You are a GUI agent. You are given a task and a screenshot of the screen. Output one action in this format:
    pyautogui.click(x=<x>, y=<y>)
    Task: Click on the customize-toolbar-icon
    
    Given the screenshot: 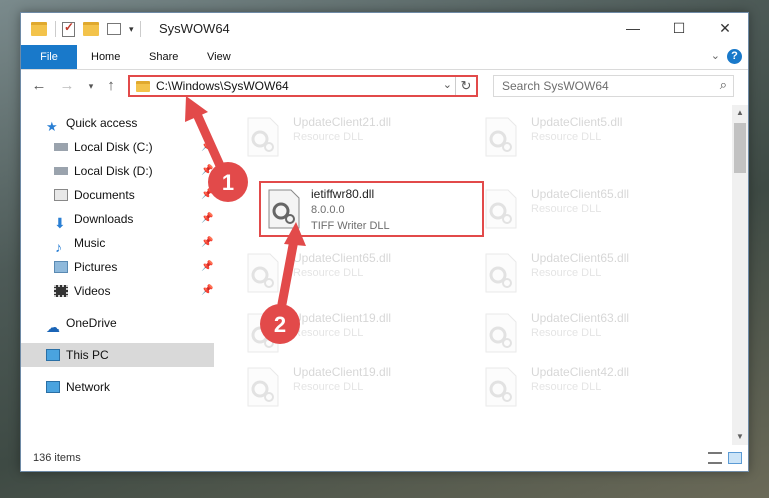 What is the action you would take?
    pyautogui.click(x=114, y=29)
    